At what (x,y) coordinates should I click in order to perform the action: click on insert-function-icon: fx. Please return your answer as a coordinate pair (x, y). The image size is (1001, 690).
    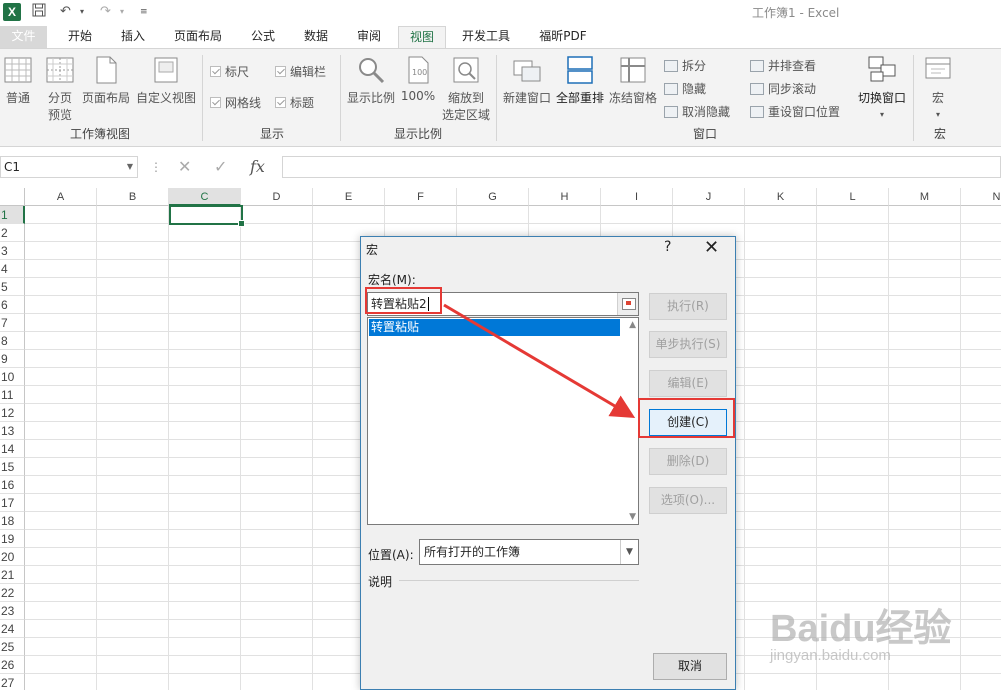
    Looking at the image, I should click on (257, 167).